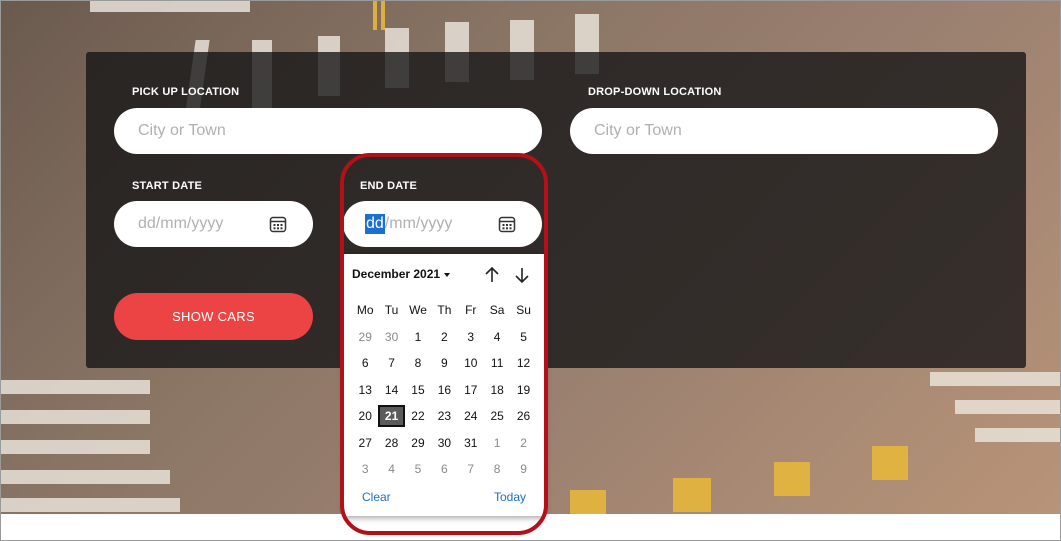 This screenshot has width=1061, height=541. Describe the element at coordinates (471, 310) in the screenshot. I see `weekday-label: Fr` at that location.